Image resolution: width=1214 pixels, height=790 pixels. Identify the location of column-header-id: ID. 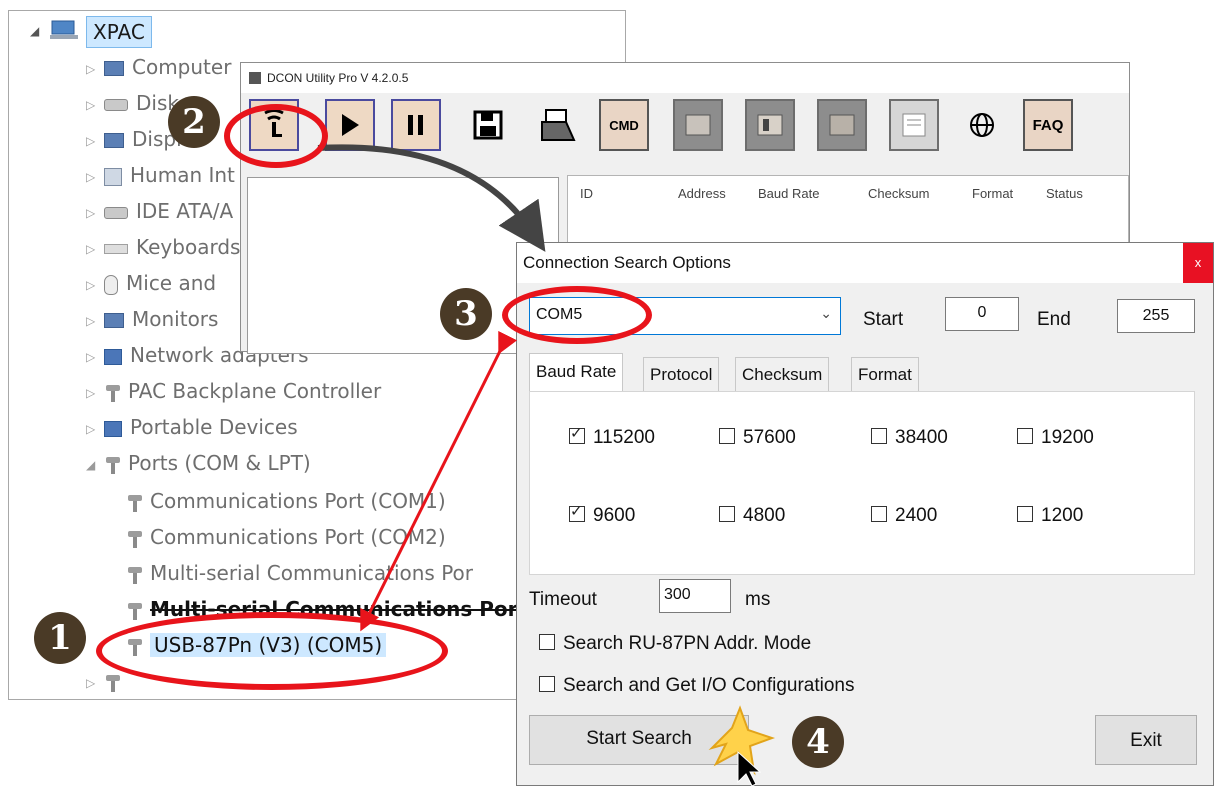
(586, 193).